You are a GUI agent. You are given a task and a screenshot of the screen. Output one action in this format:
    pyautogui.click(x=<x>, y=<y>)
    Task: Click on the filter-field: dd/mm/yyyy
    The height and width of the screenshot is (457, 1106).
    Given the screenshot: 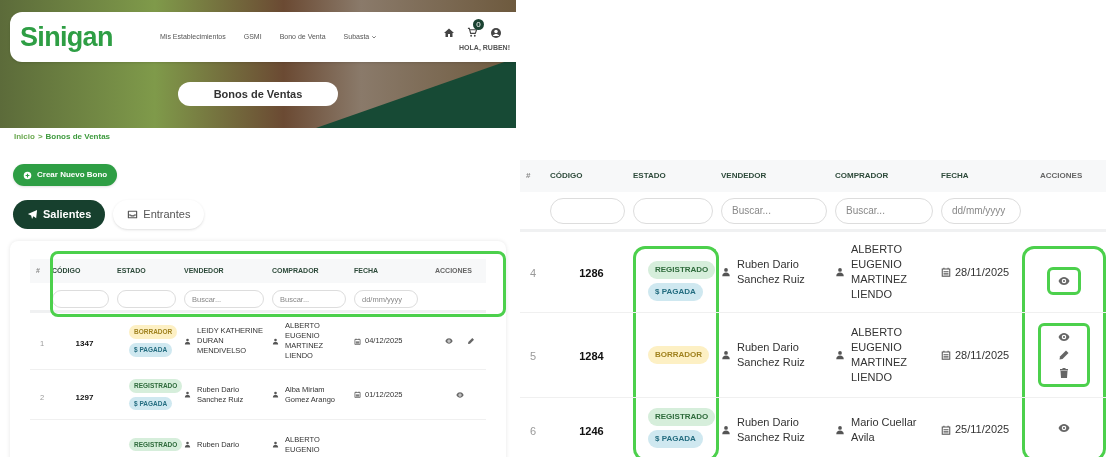 What is the action you would take?
    pyautogui.click(x=981, y=210)
    